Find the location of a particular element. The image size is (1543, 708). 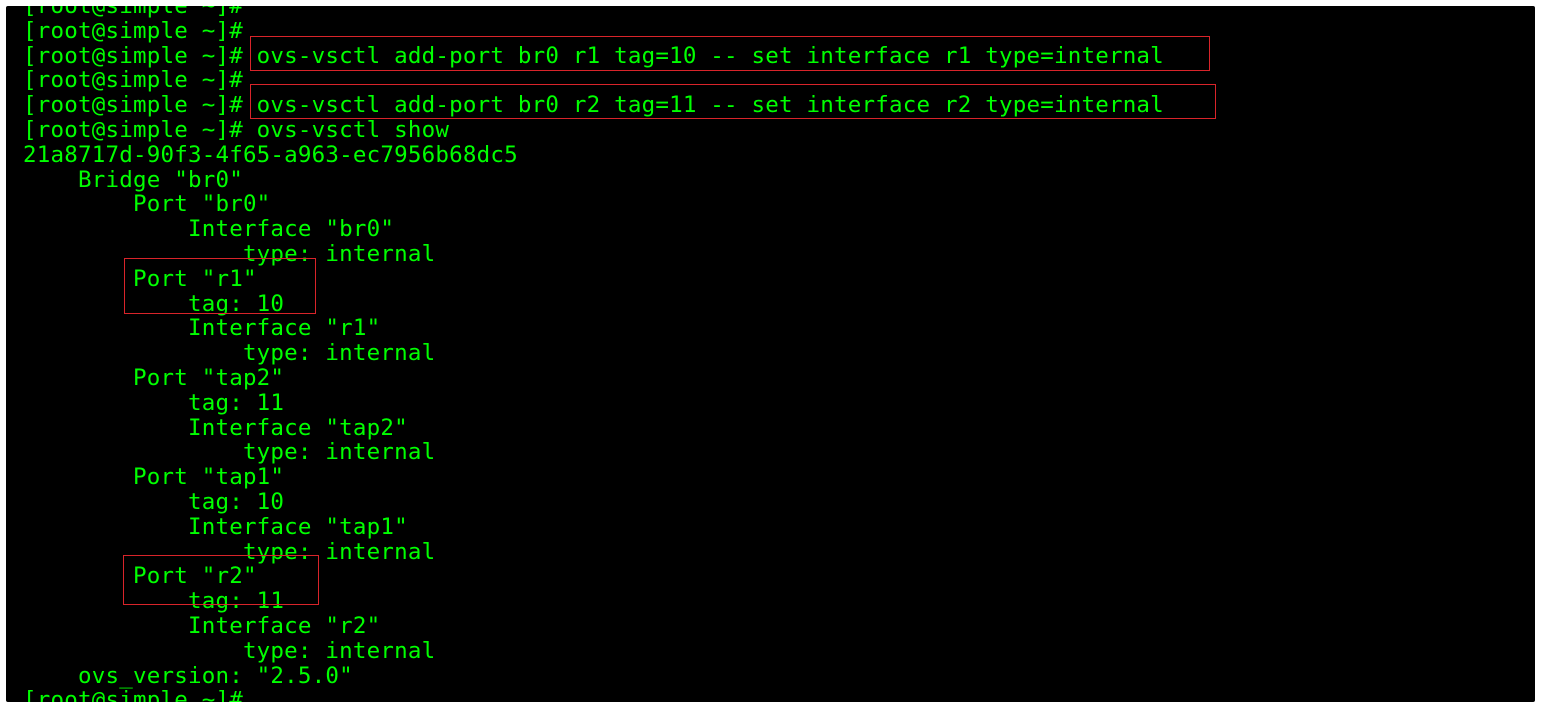

terminal-line-output: ovs_version: "2.5.0" is located at coordinates (188, 675).